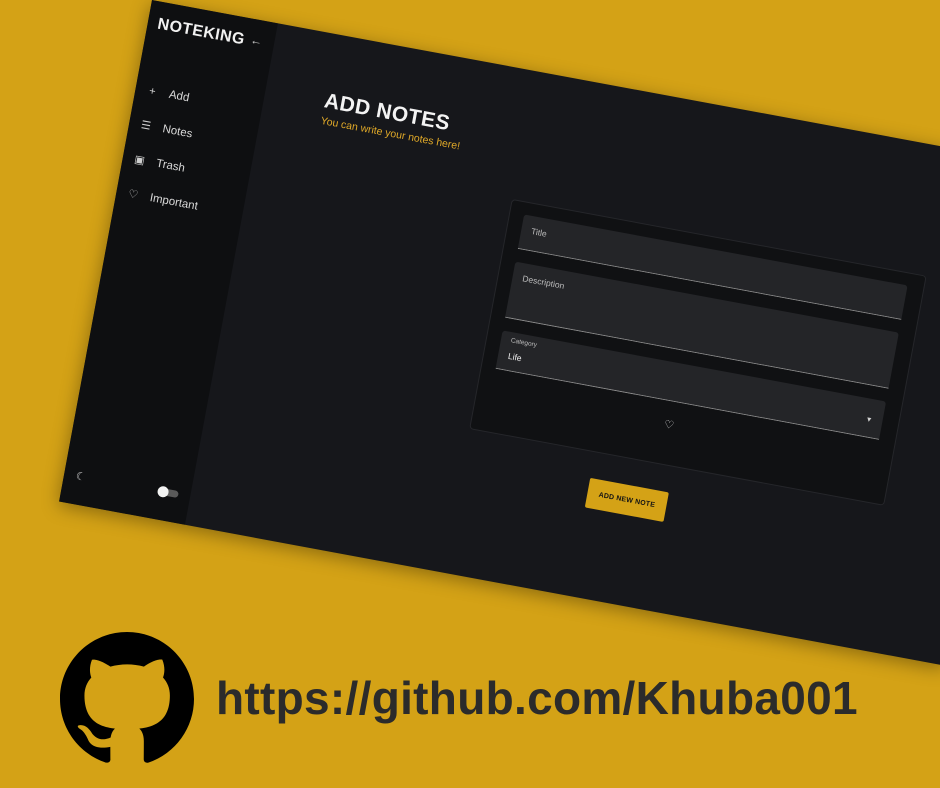 This screenshot has width=940, height=788. Describe the element at coordinates (127, 485) in the screenshot. I see `sidebar-footer: ☾` at that location.